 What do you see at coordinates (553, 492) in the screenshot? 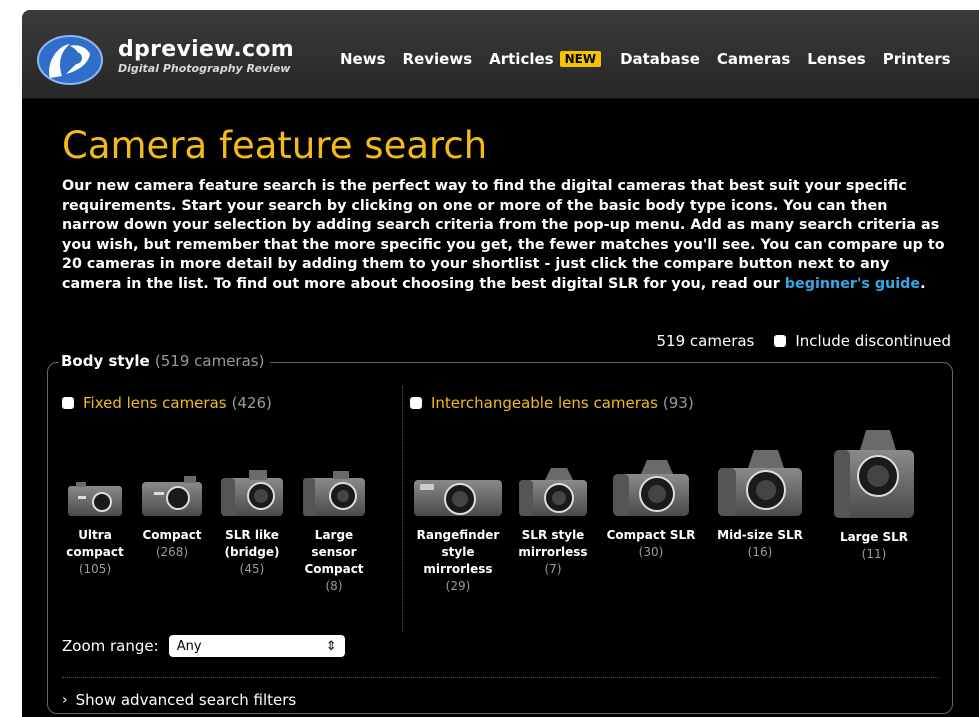
I see `slr-style-mirrorless-camera-icon` at bounding box center [553, 492].